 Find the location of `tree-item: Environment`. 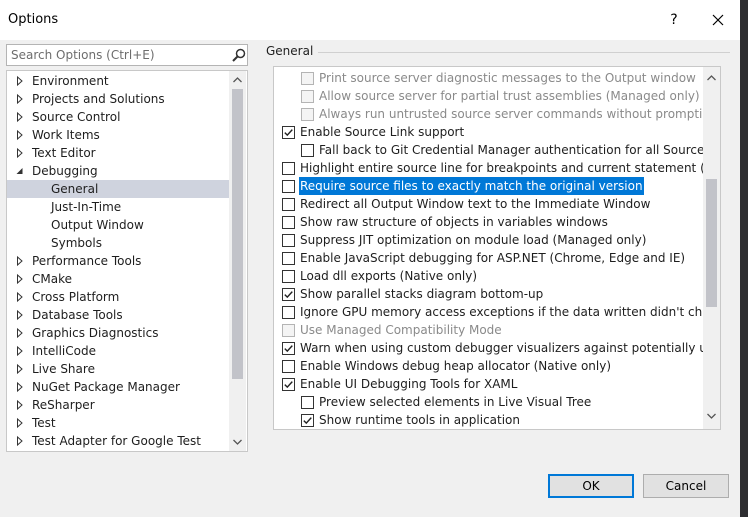

tree-item: Environment is located at coordinates (118, 81).